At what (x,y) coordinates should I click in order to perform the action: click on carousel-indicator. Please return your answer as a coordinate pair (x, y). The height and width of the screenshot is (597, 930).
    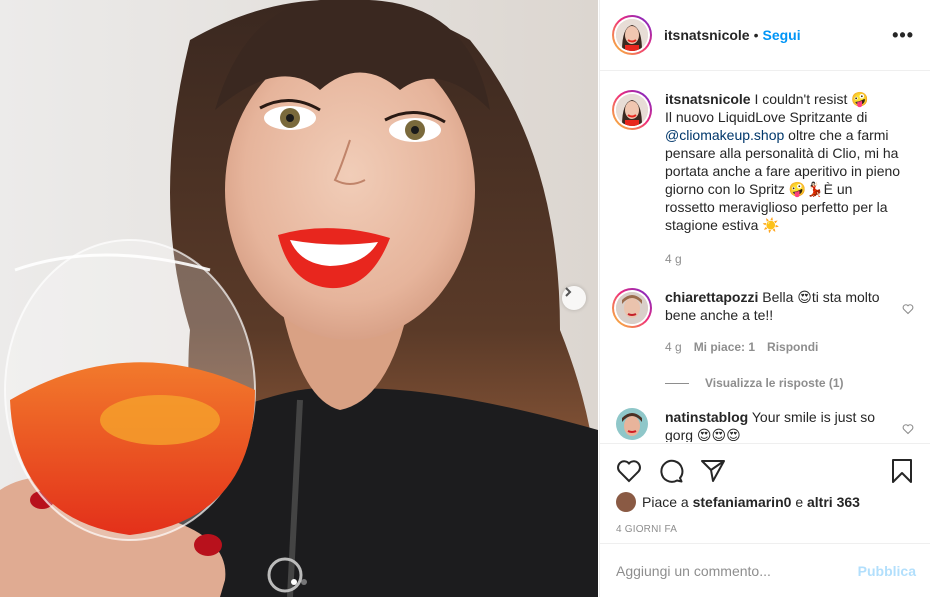
    Looking at the image, I should click on (299, 582).